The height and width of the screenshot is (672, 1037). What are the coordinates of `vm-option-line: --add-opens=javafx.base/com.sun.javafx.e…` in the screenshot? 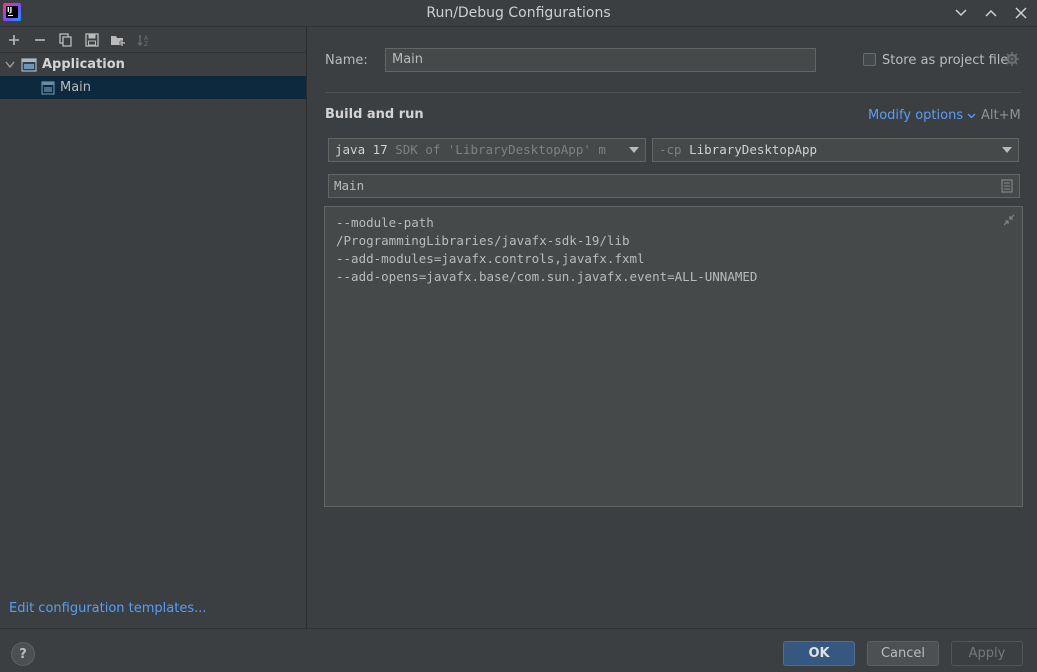 It's located at (547, 276).